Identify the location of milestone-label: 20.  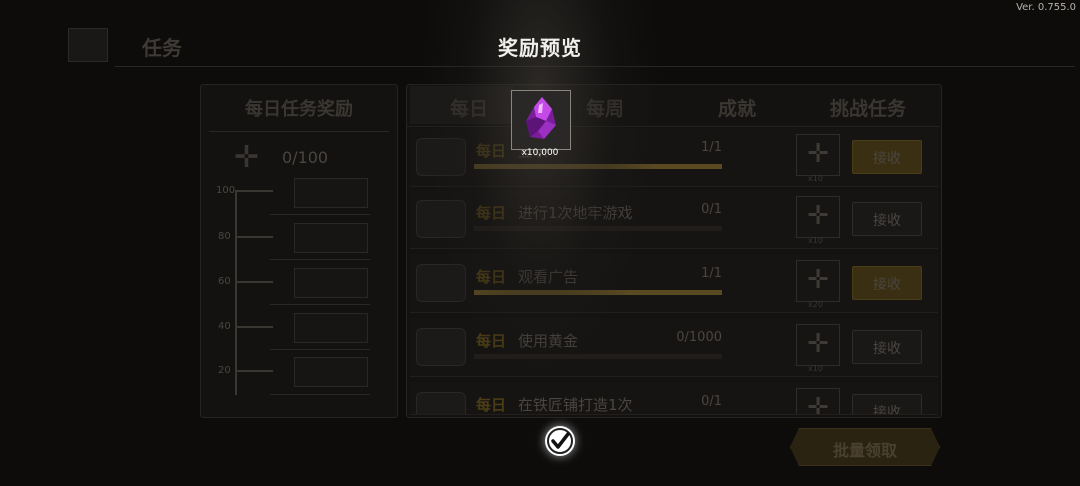
(224, 370).